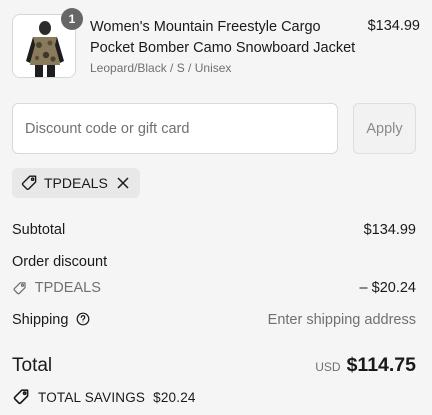 The width and height of the screenshot is (432, 415). I want to click on order-discount-label: Order discount, so click(60, 262).